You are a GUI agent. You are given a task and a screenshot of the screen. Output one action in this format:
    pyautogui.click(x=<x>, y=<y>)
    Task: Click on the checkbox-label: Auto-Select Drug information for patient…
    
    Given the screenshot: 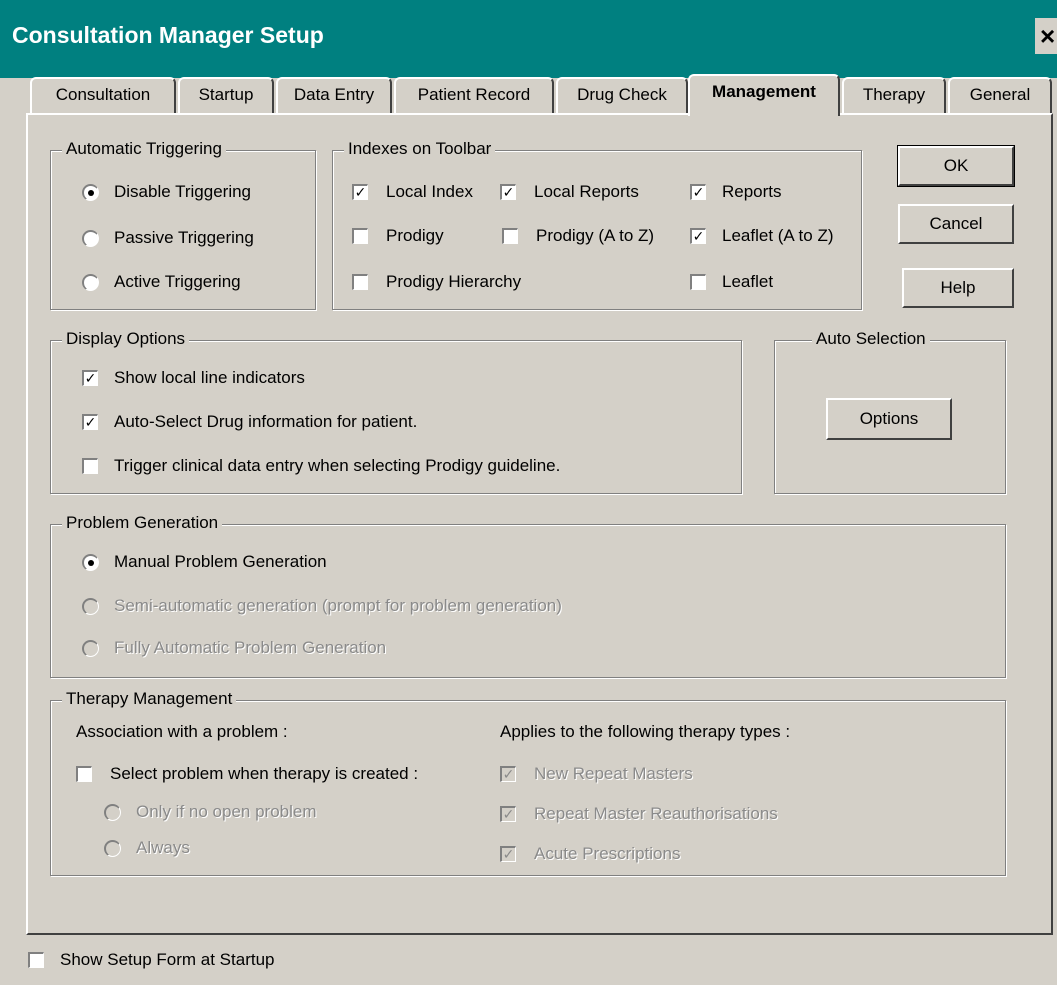 What is the action you would take?
    pyautogui.click(x=266, y=421)
    